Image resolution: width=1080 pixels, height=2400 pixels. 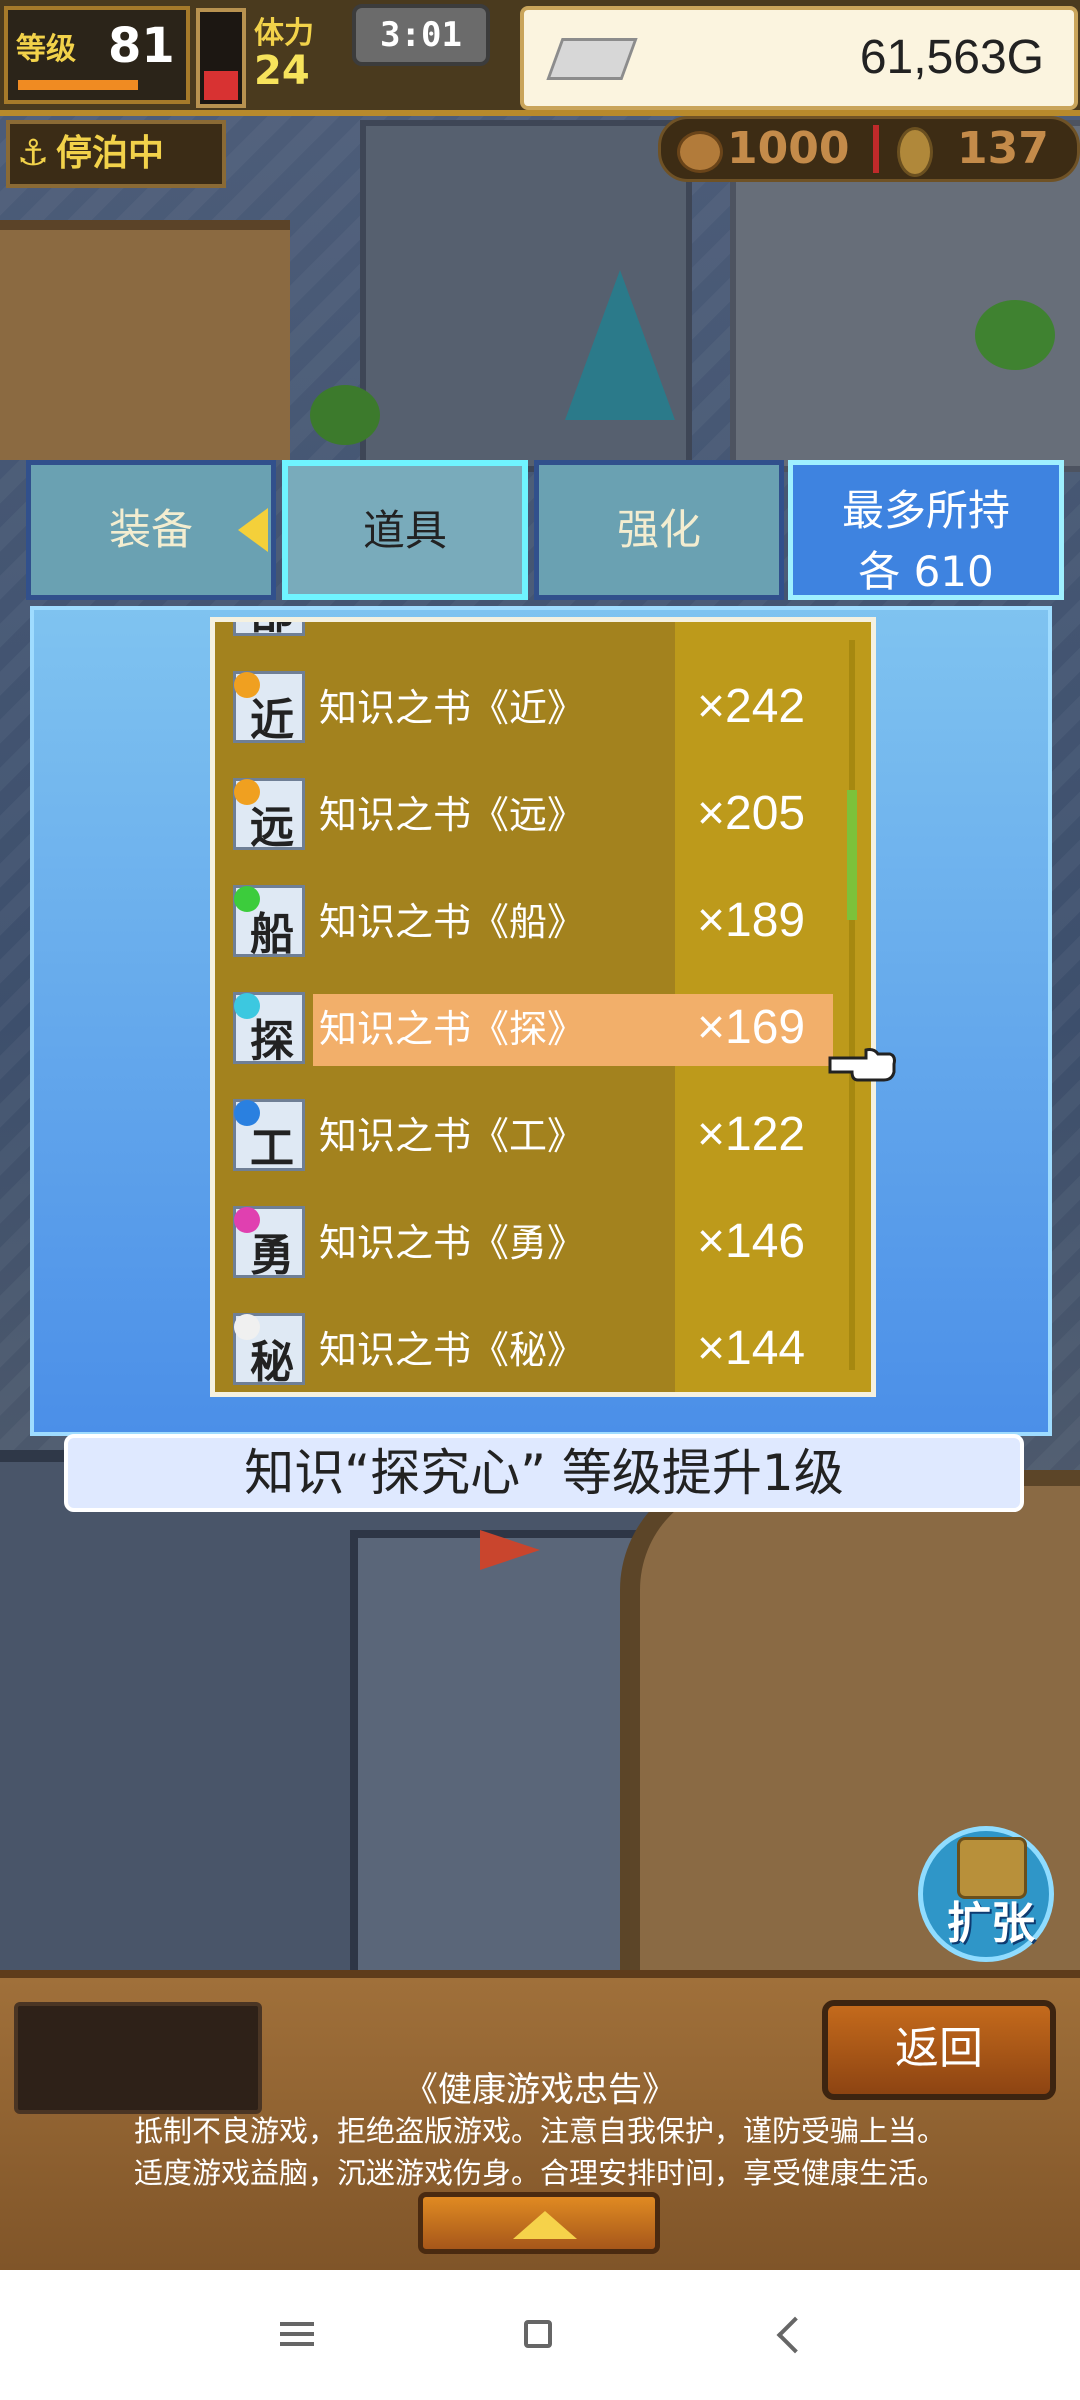 I want to click on item-name: 知识之书《远》, so click(x=452, y=815).